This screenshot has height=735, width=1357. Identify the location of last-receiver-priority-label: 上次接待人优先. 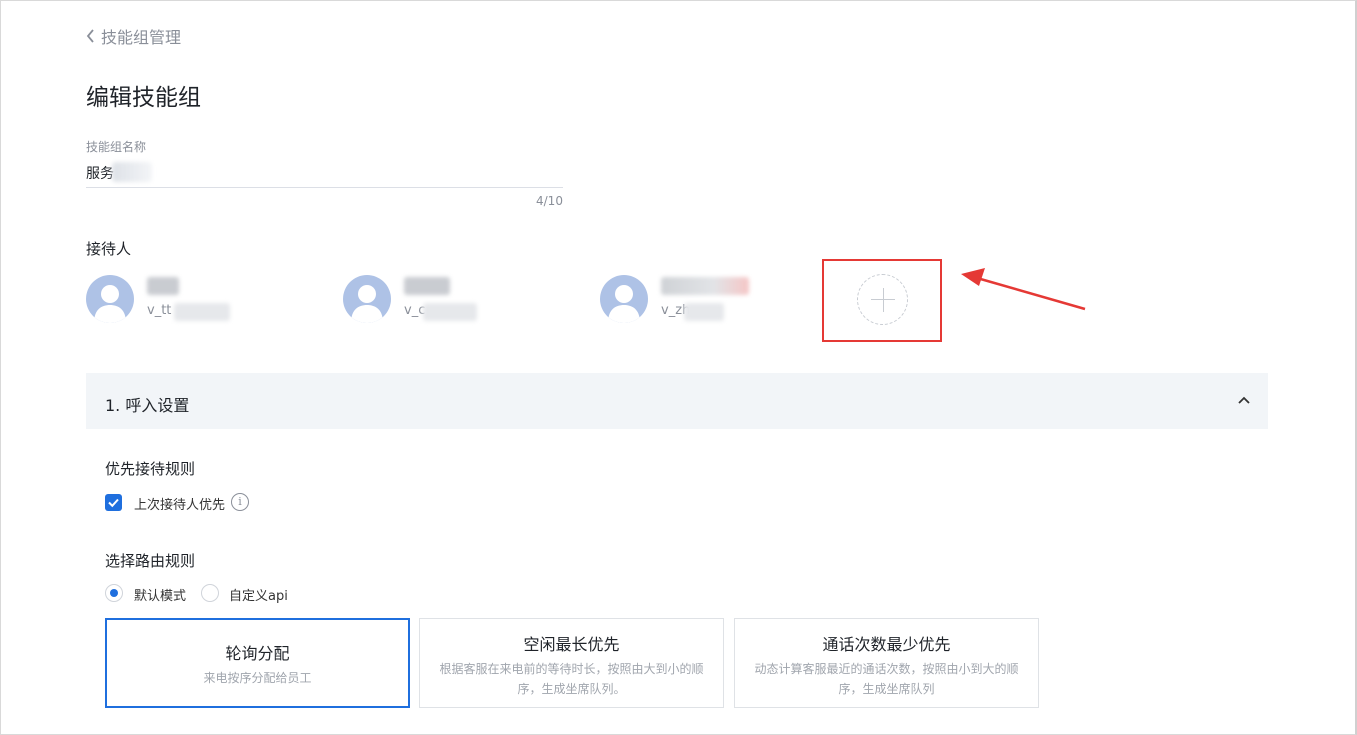
(180, 505).